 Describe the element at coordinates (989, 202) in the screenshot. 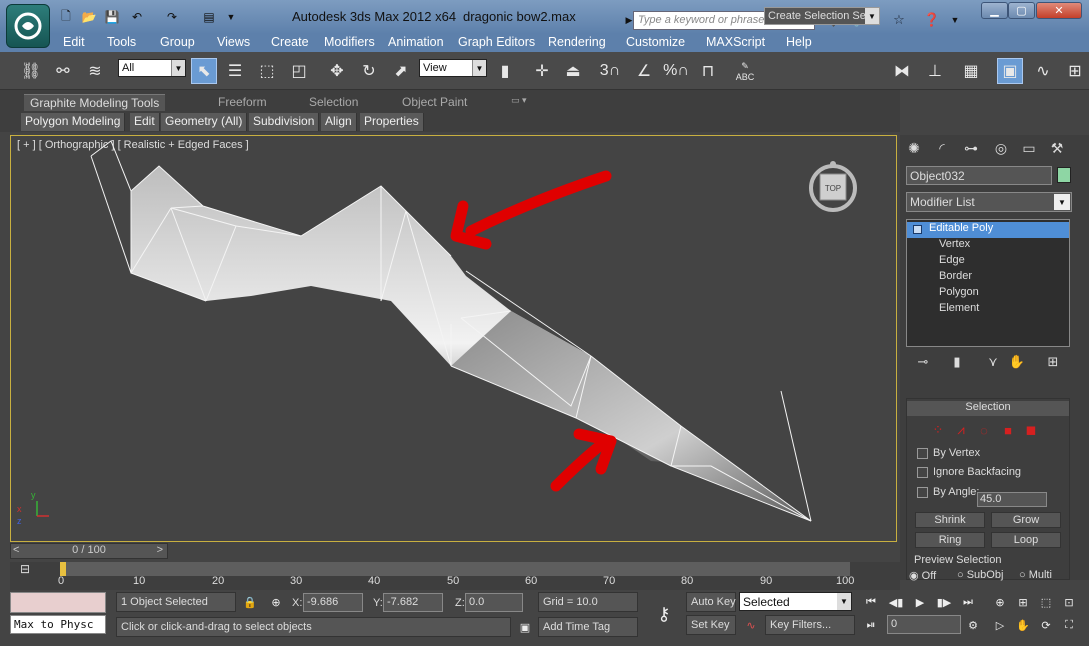

I see `modifier-list-dropdown: Modifier List ▼` at that location.